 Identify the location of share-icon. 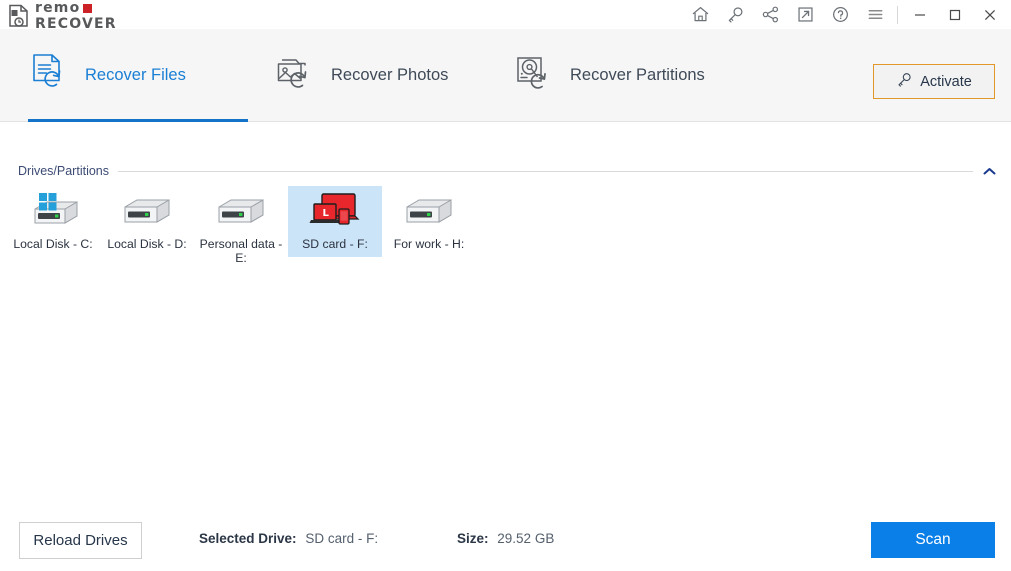
(770, 14).